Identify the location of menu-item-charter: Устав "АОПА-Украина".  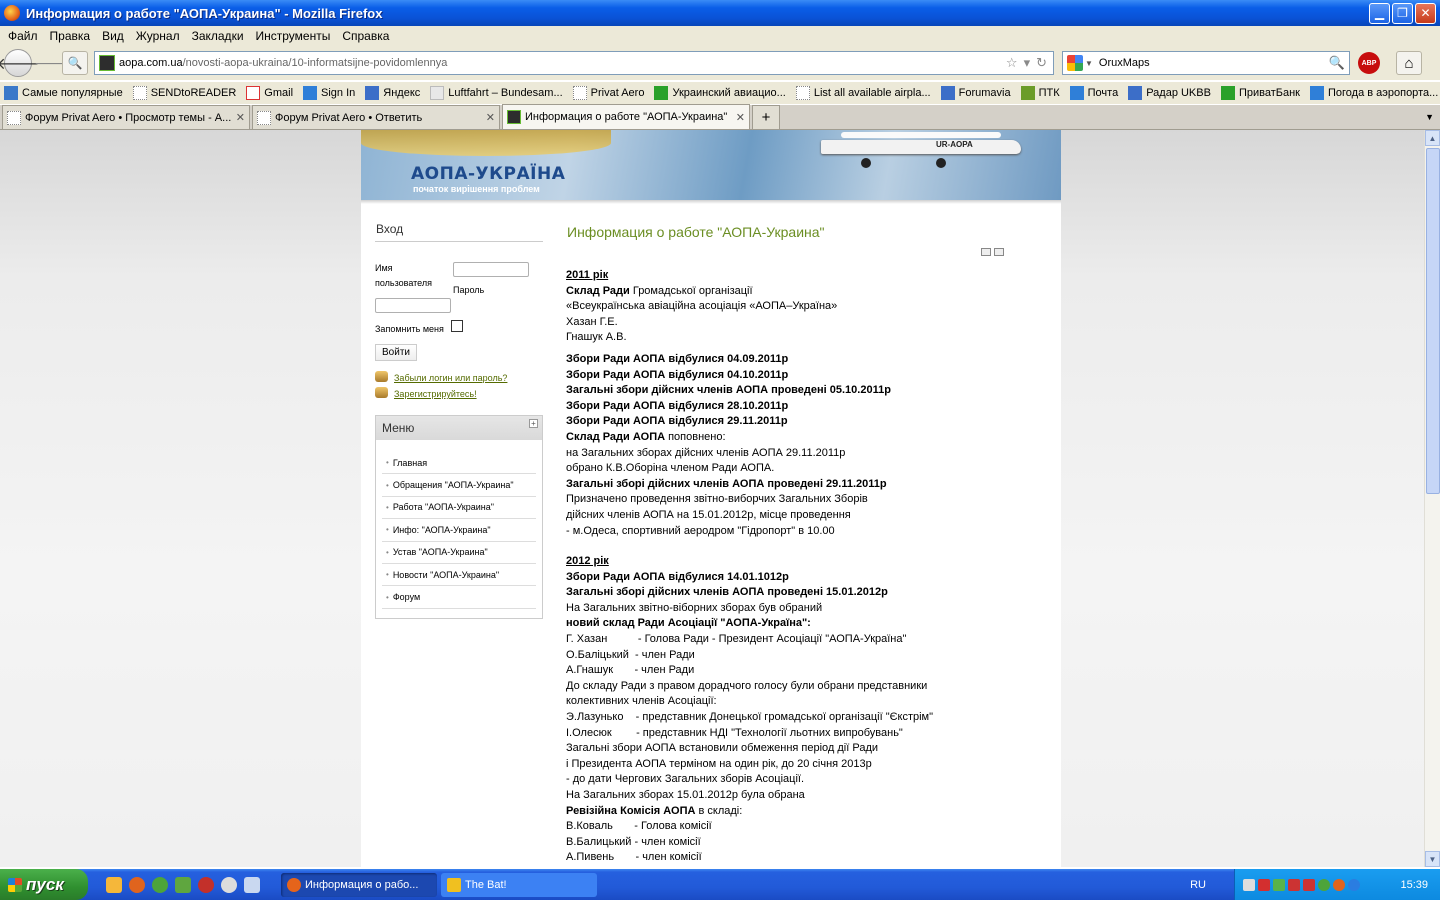
(459, 553).